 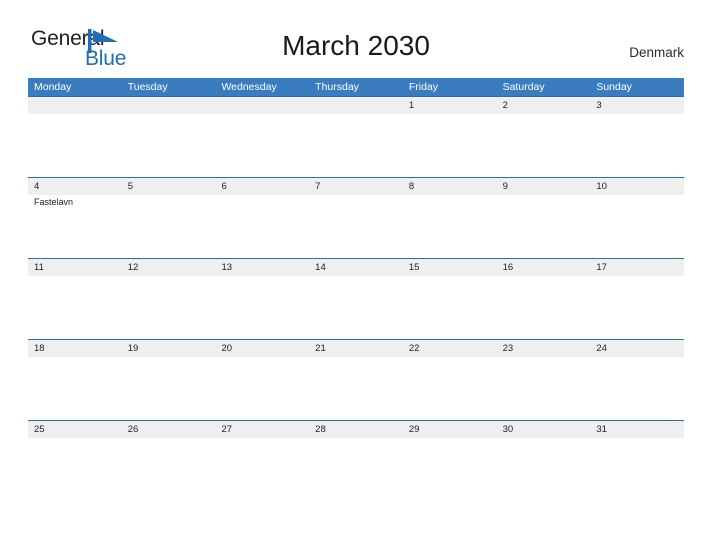 I want to click on day-number: 14, so click(x=356, y=267).